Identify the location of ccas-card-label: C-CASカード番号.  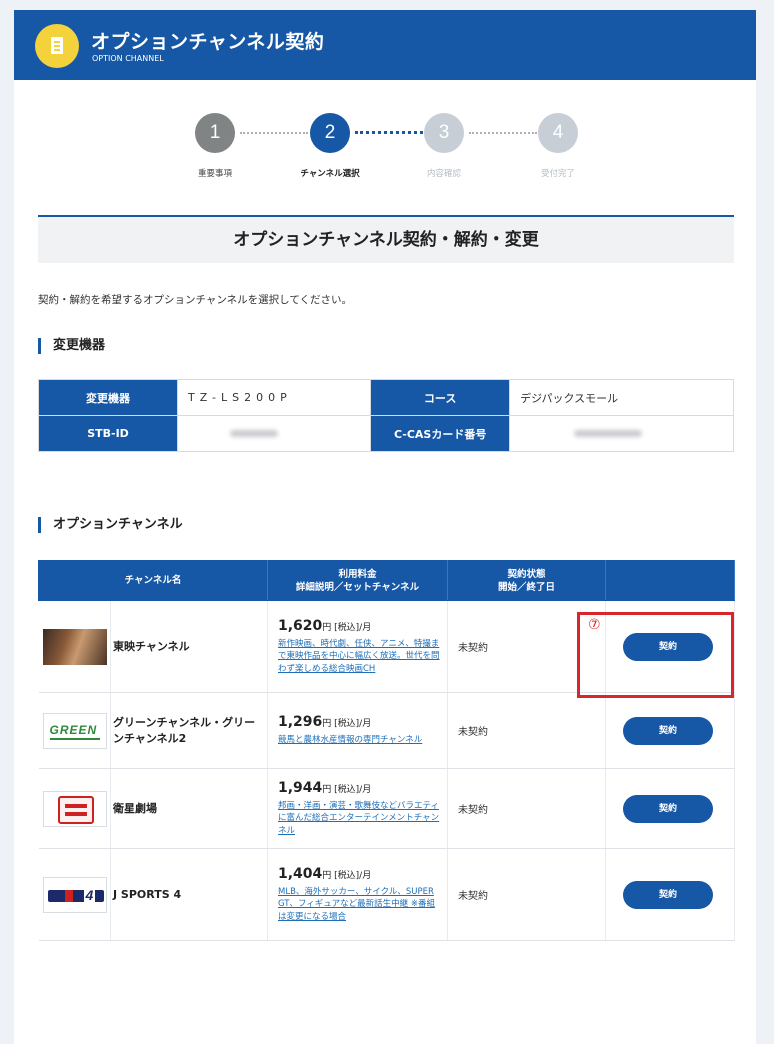
(440, 433).